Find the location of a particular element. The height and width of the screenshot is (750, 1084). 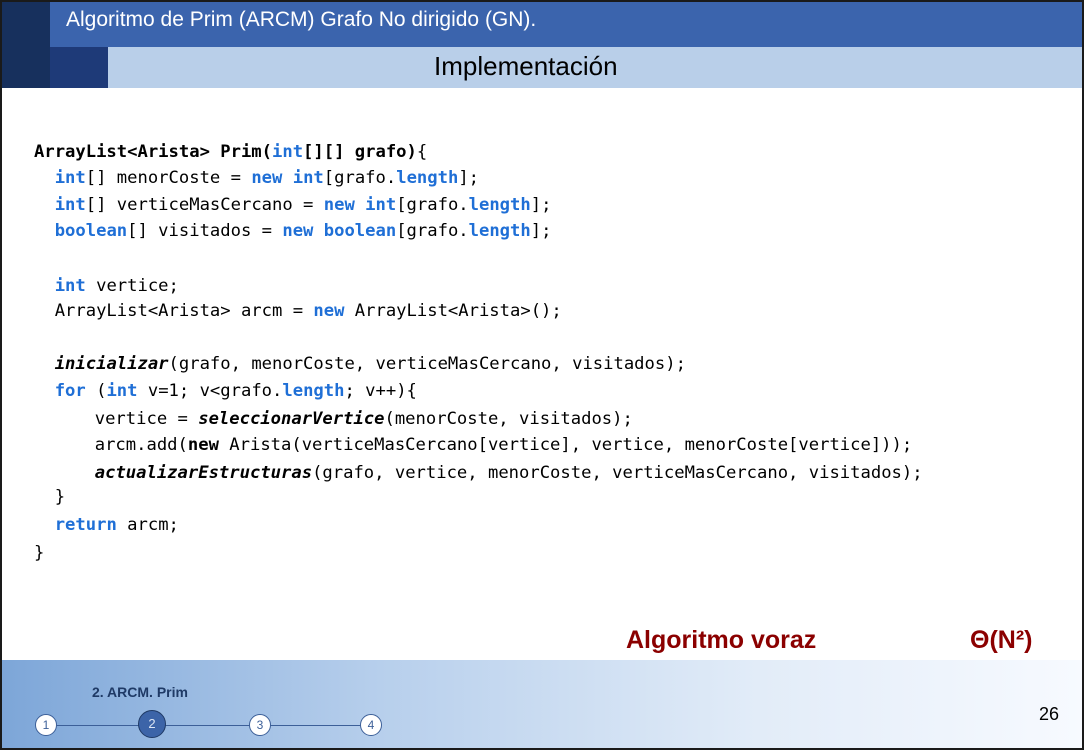

code-line-5: int vertice; is located at coordinates (106, 286).